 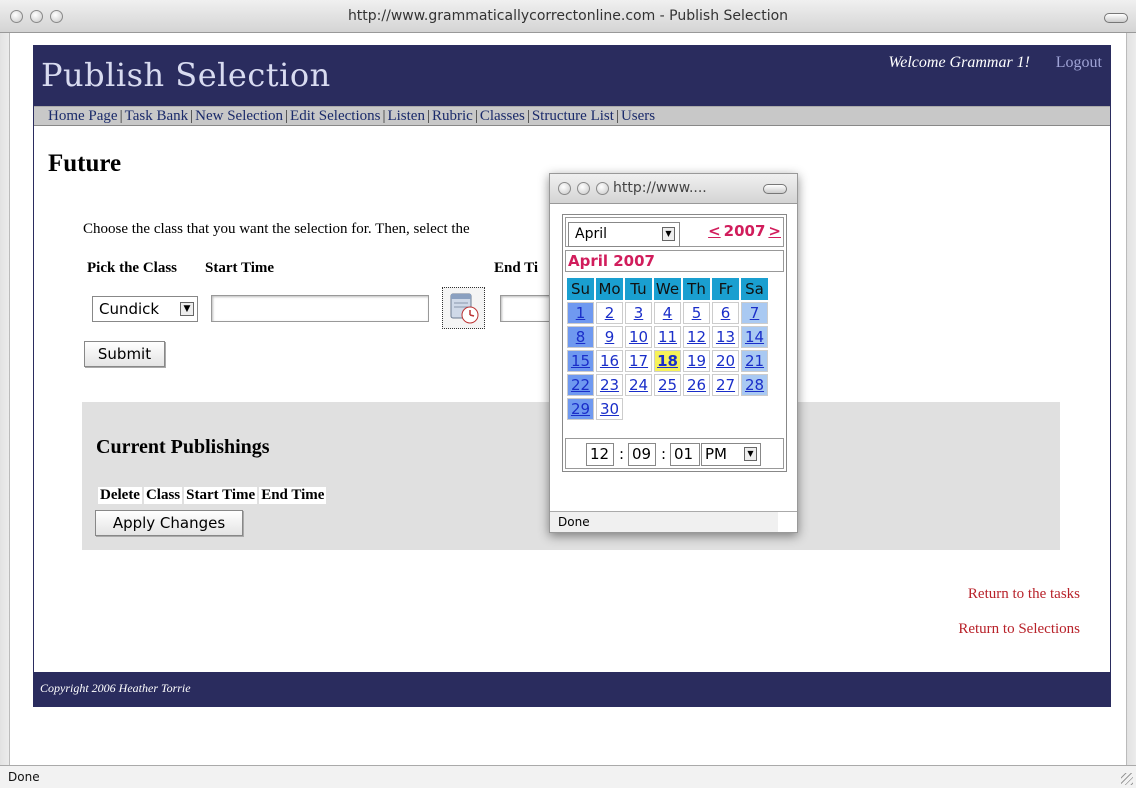 I want to click on prev-year-button: <, so click(x=714, y=231).